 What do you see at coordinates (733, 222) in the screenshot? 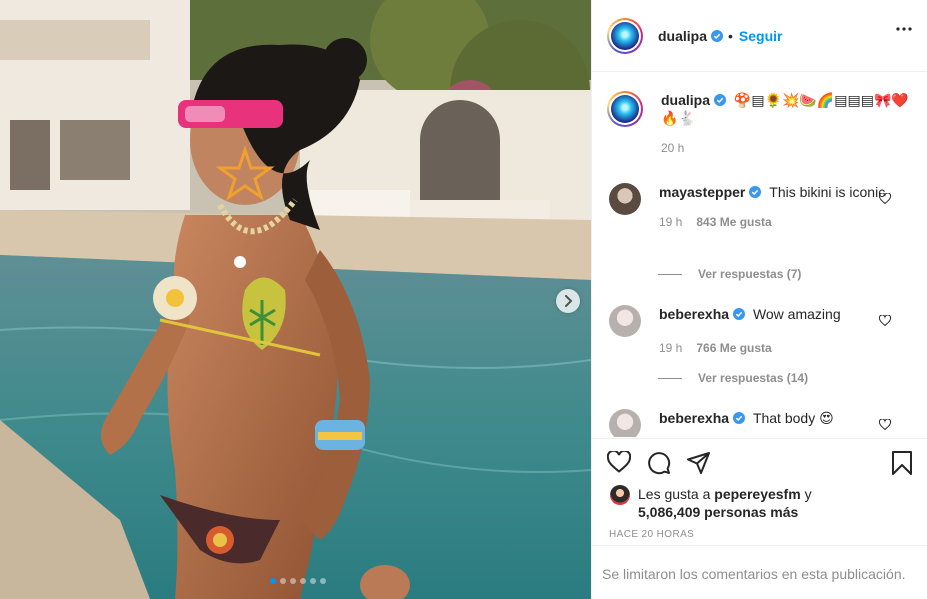
I see `comment-like-count: 843 Me gusta` at bounding box center [733, 222].